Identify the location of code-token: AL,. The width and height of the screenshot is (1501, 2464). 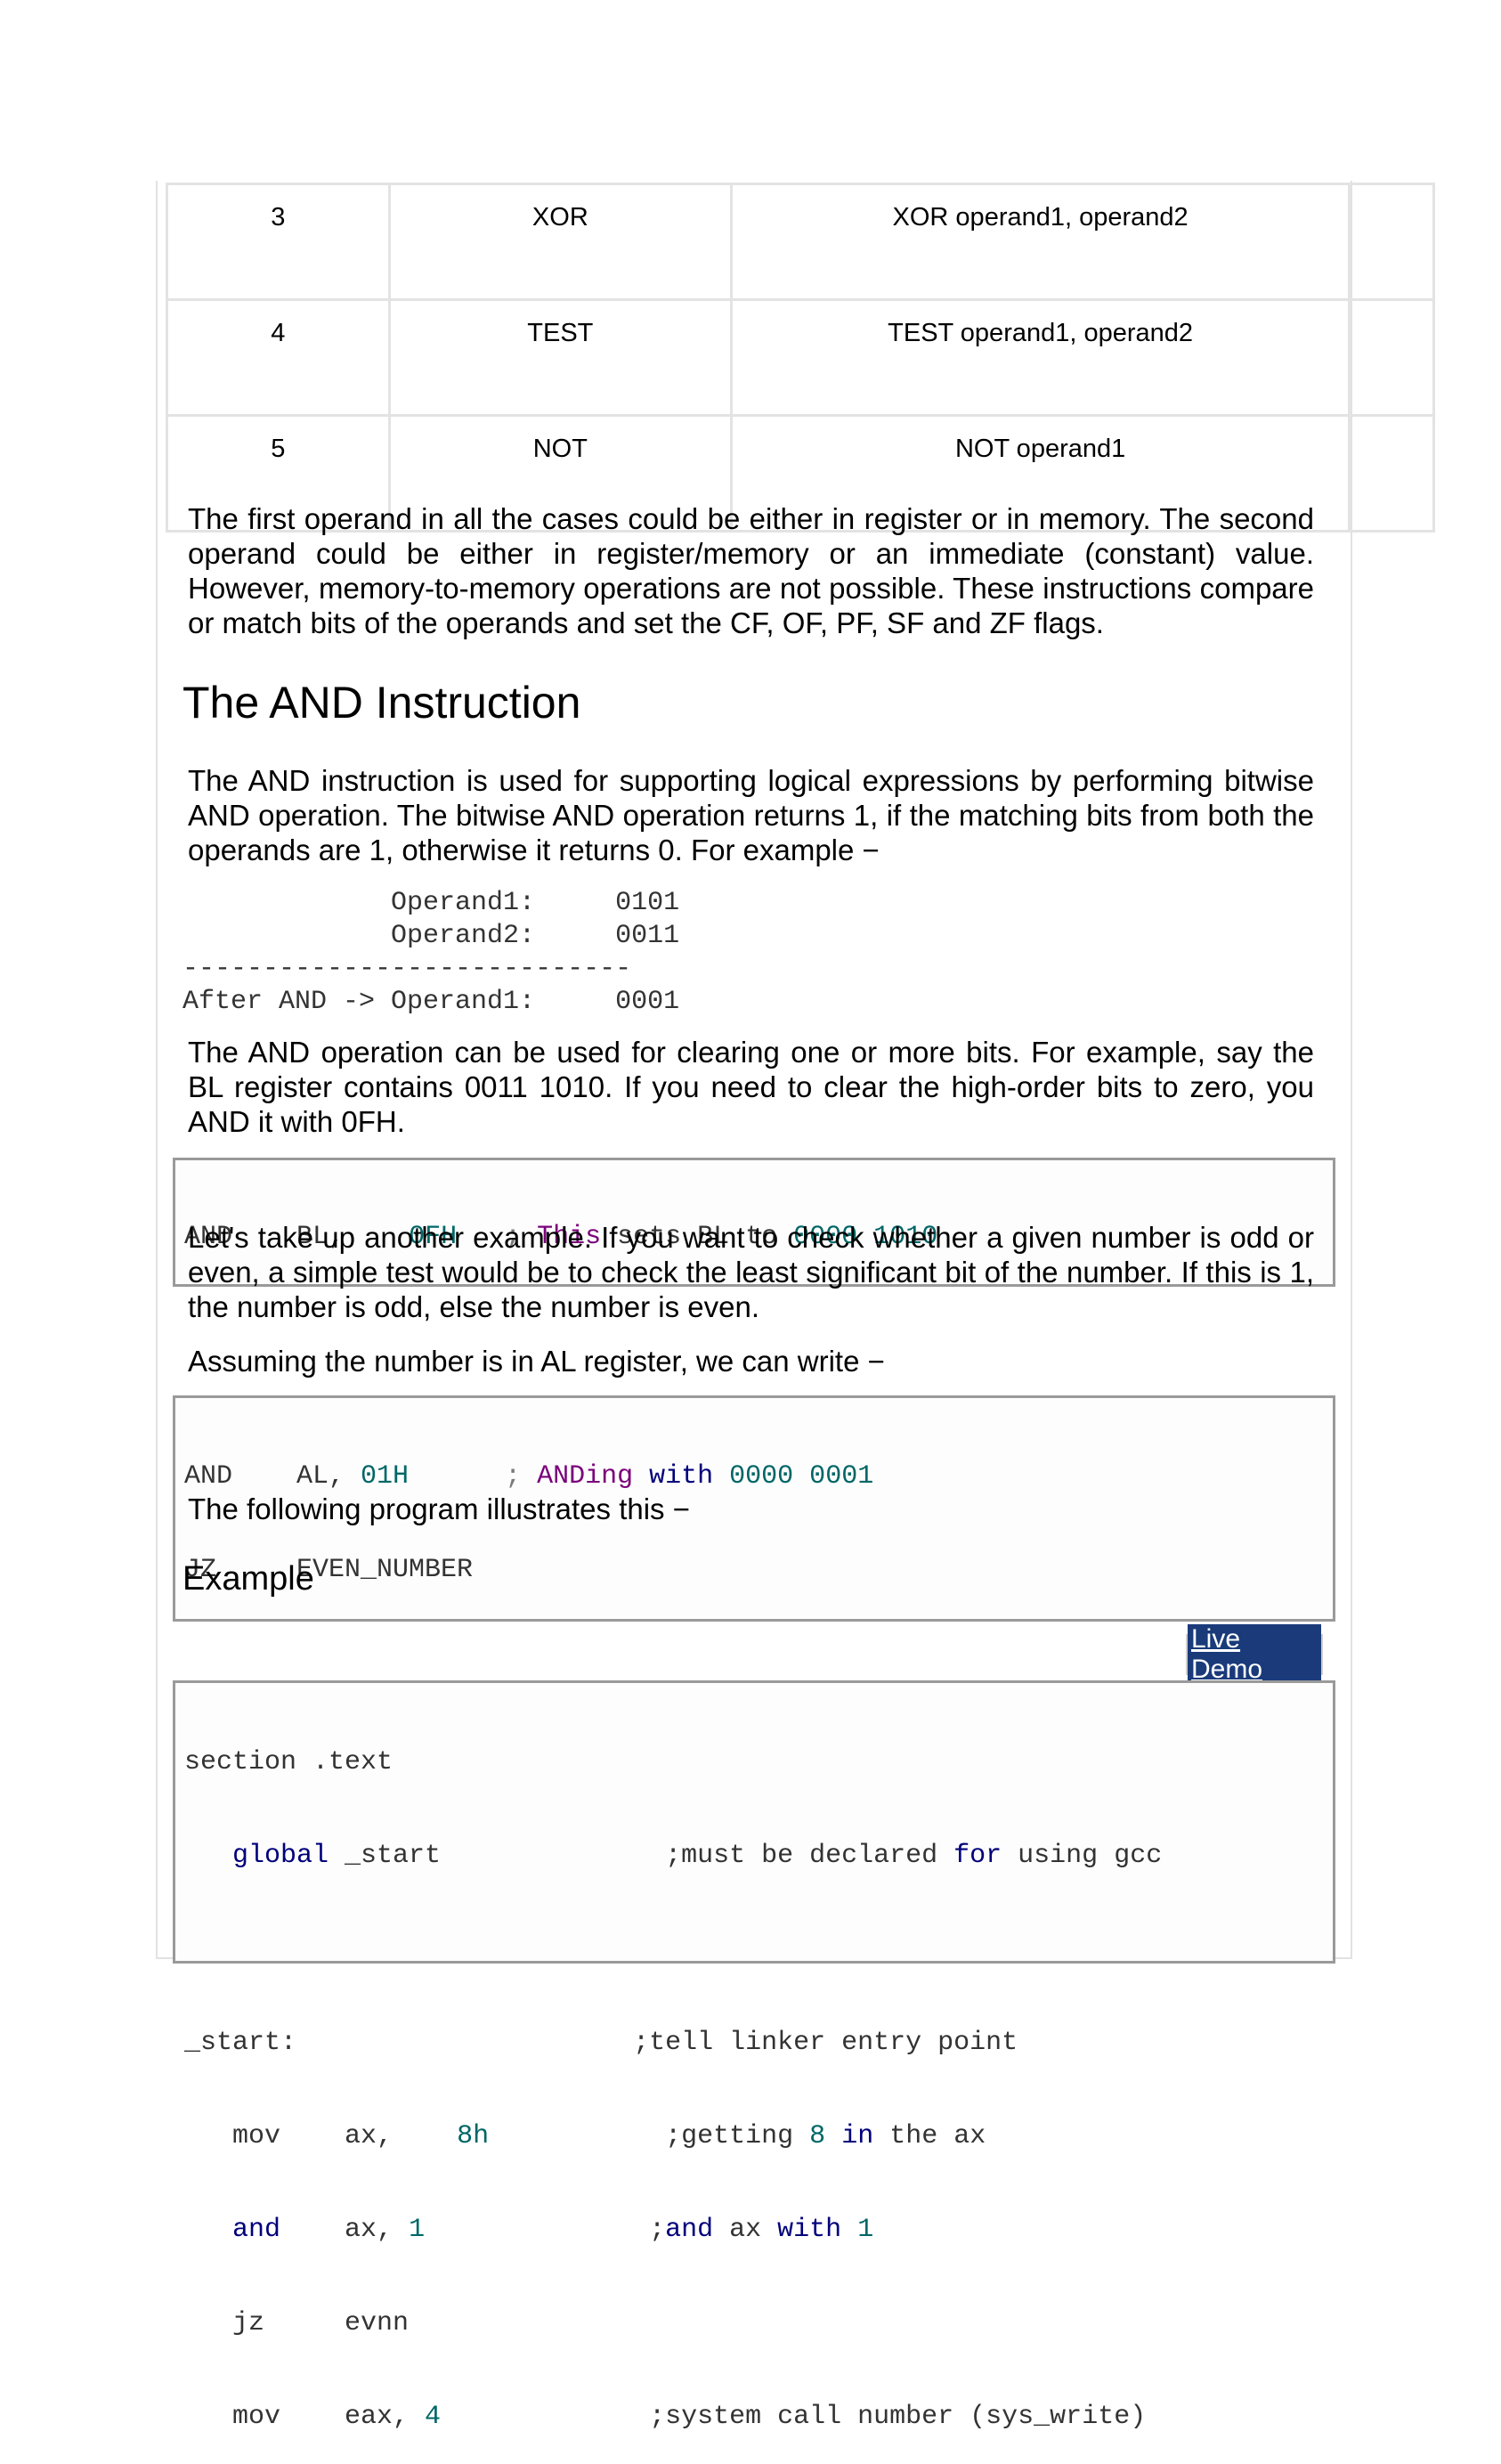
(328, 1476).